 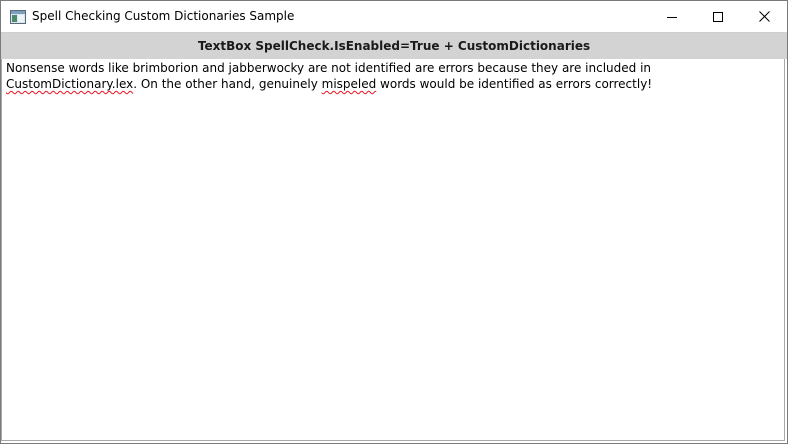 What do you see at coordinates (349, 84) in the screenshot?
I see `misspelled-word: mispeled` at bounding box center [349, 84].